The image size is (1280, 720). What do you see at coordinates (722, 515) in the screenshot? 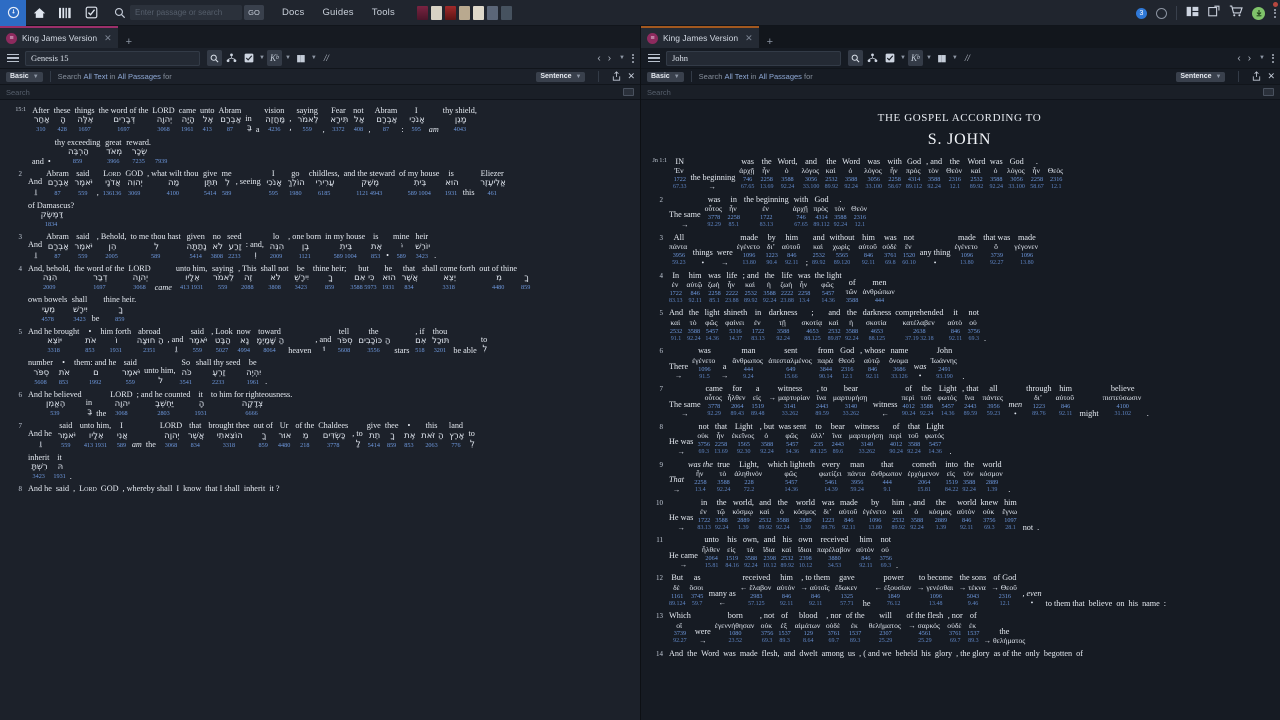
I see `interlinear-word: the τῷ 3588 92.24` at bounding box center [722, 515].